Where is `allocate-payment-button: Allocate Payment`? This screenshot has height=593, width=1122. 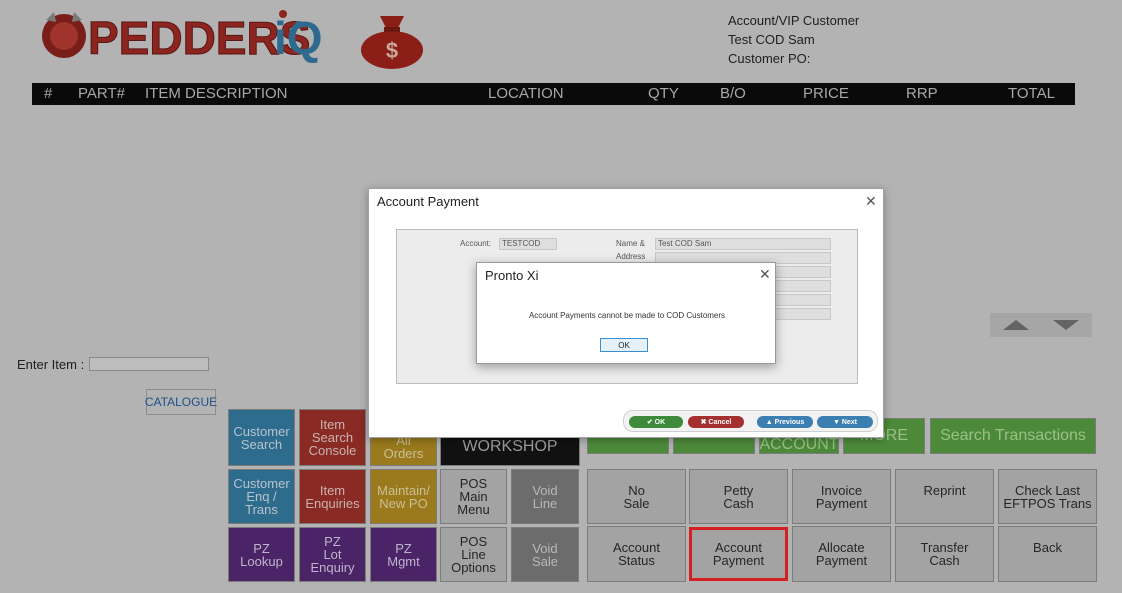
allocate-payment-button: Allocate Payment is located at coordinates (841, 554).